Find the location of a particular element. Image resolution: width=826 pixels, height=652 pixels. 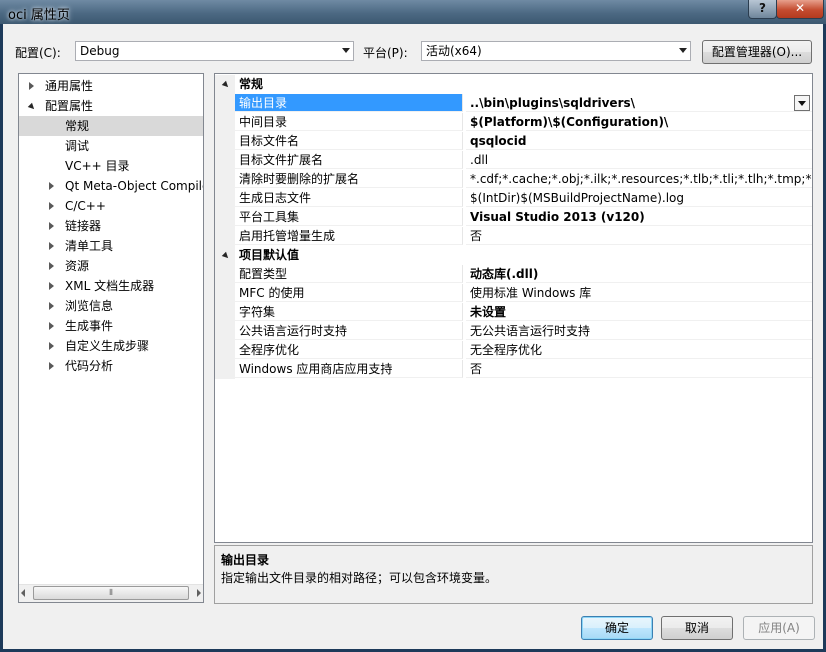

property-name: 目标文件扩展名 is located at coordinates (349, 160).